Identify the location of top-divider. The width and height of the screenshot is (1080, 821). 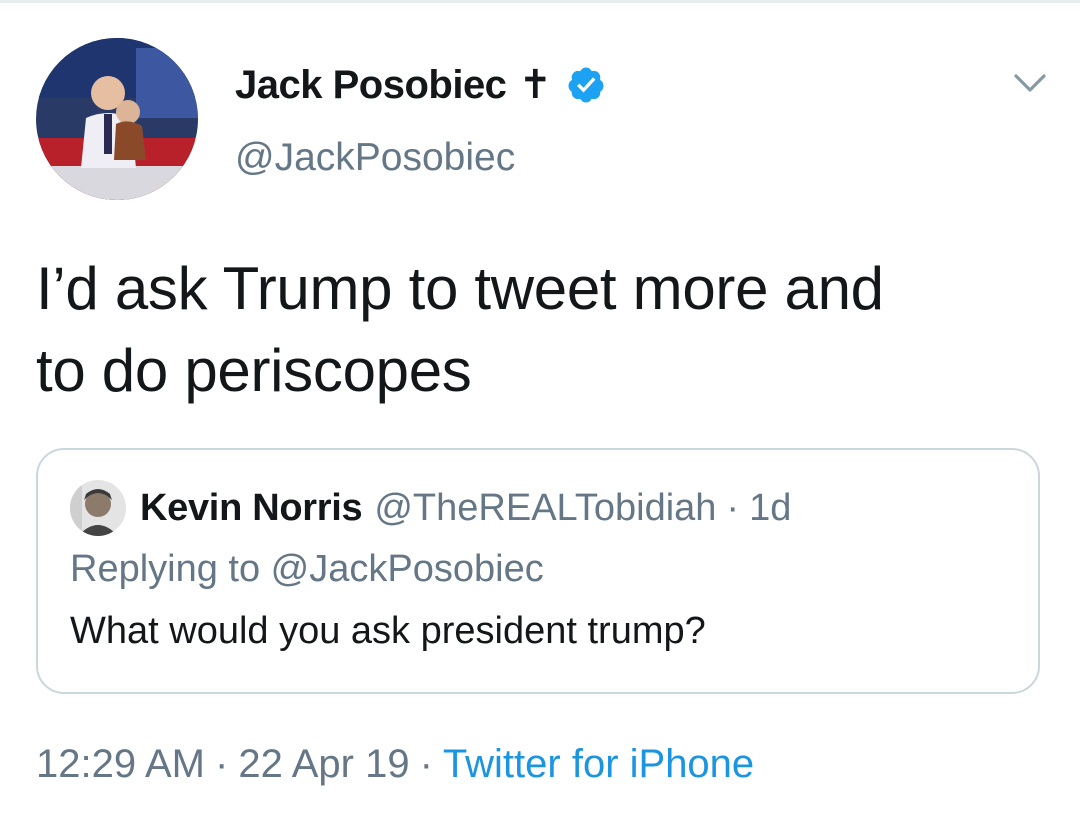
(540, 1).